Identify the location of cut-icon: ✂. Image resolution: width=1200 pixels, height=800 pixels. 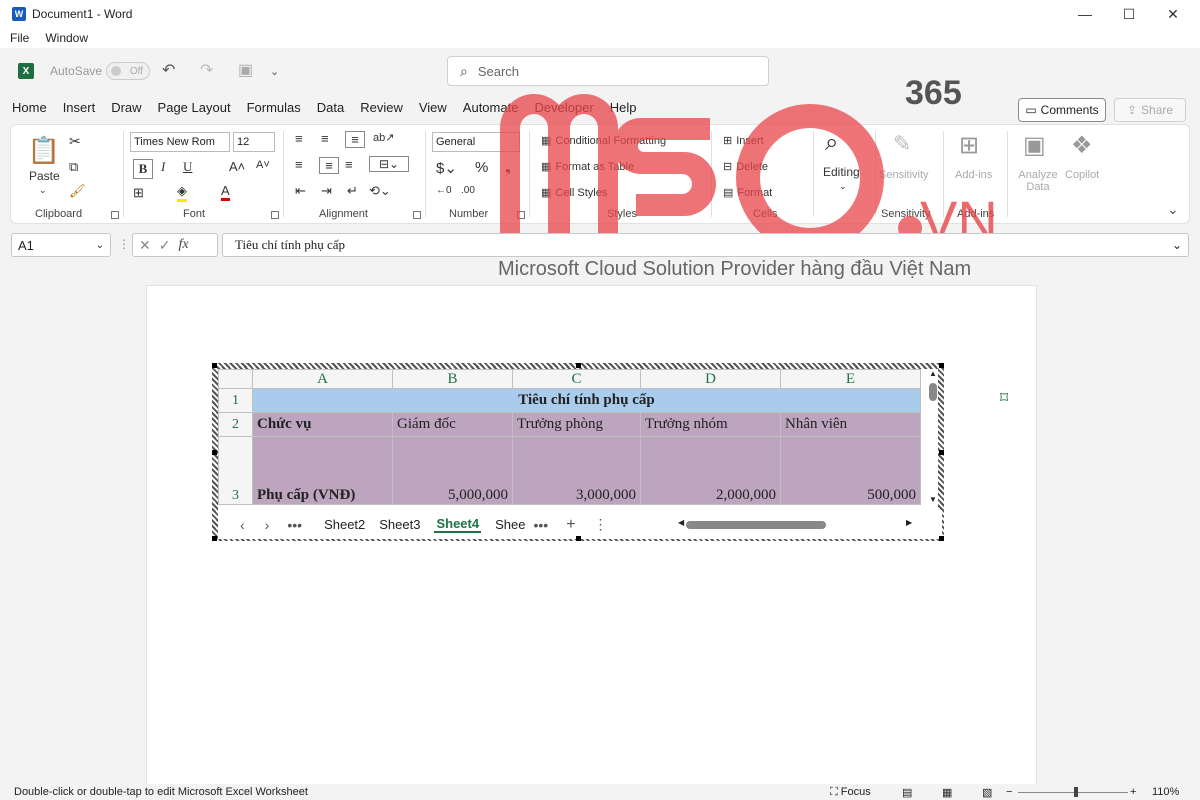
(75, 141).